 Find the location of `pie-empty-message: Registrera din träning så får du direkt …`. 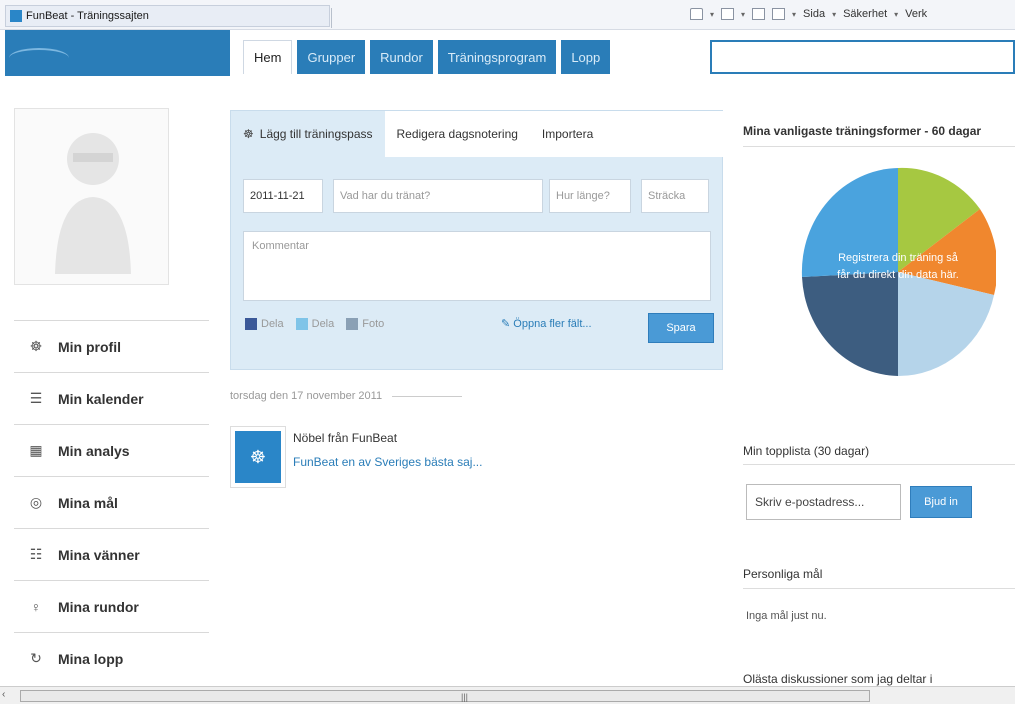

pie-empty-message: Registrera din träning så får du direkt … is located at coordinates (898, 267).